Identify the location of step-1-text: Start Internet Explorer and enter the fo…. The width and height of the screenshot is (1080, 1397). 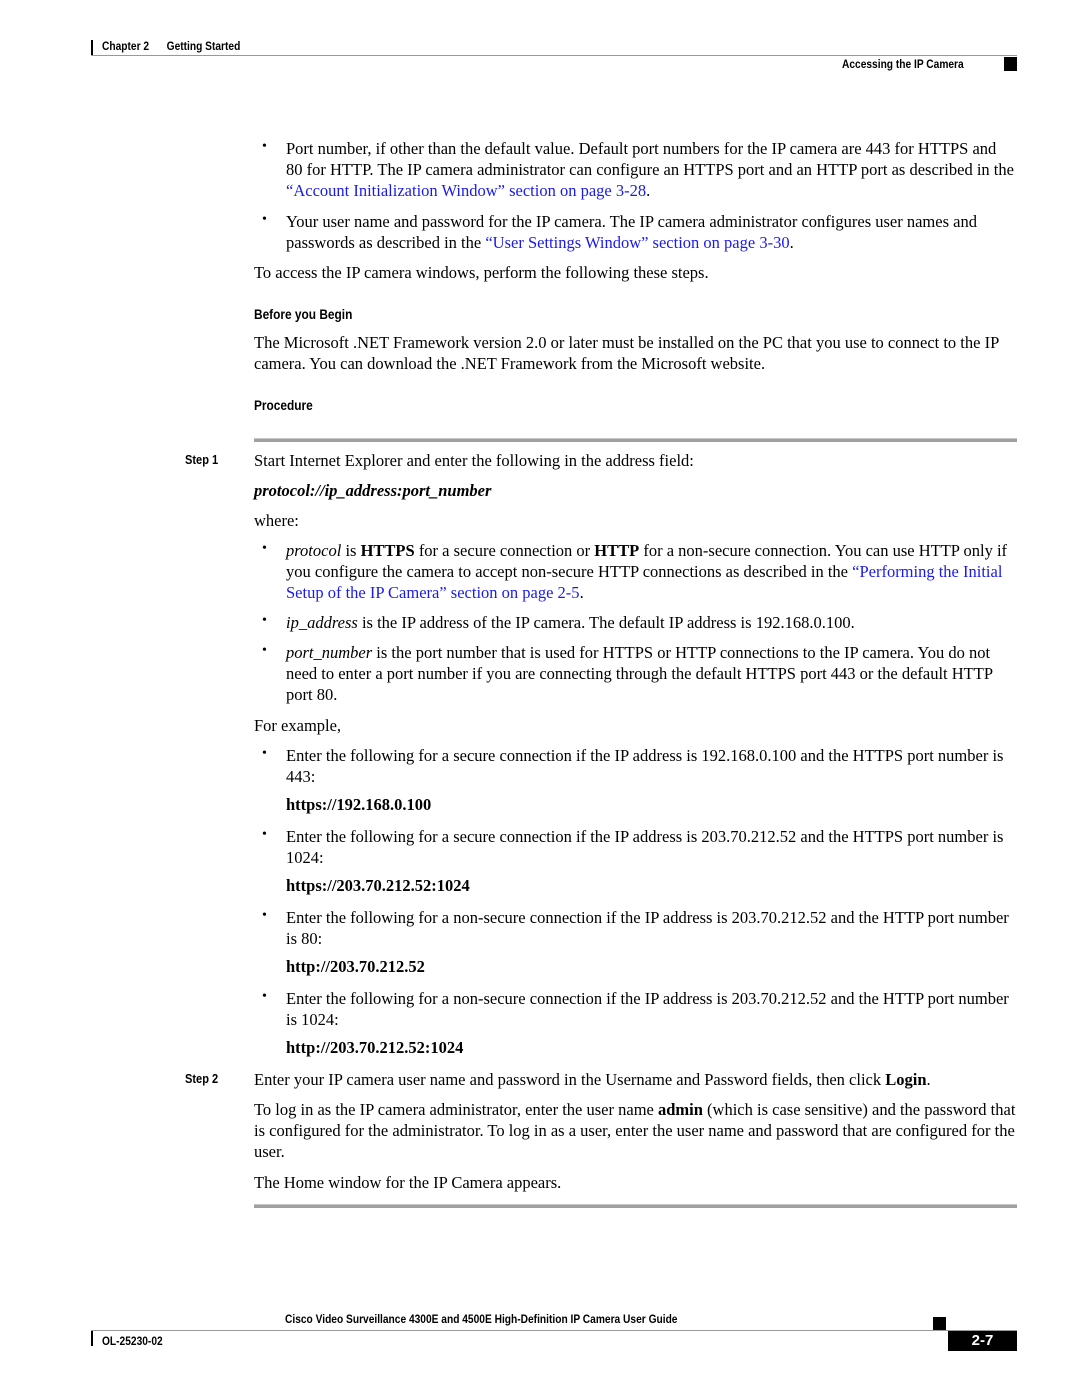
(474, 460).